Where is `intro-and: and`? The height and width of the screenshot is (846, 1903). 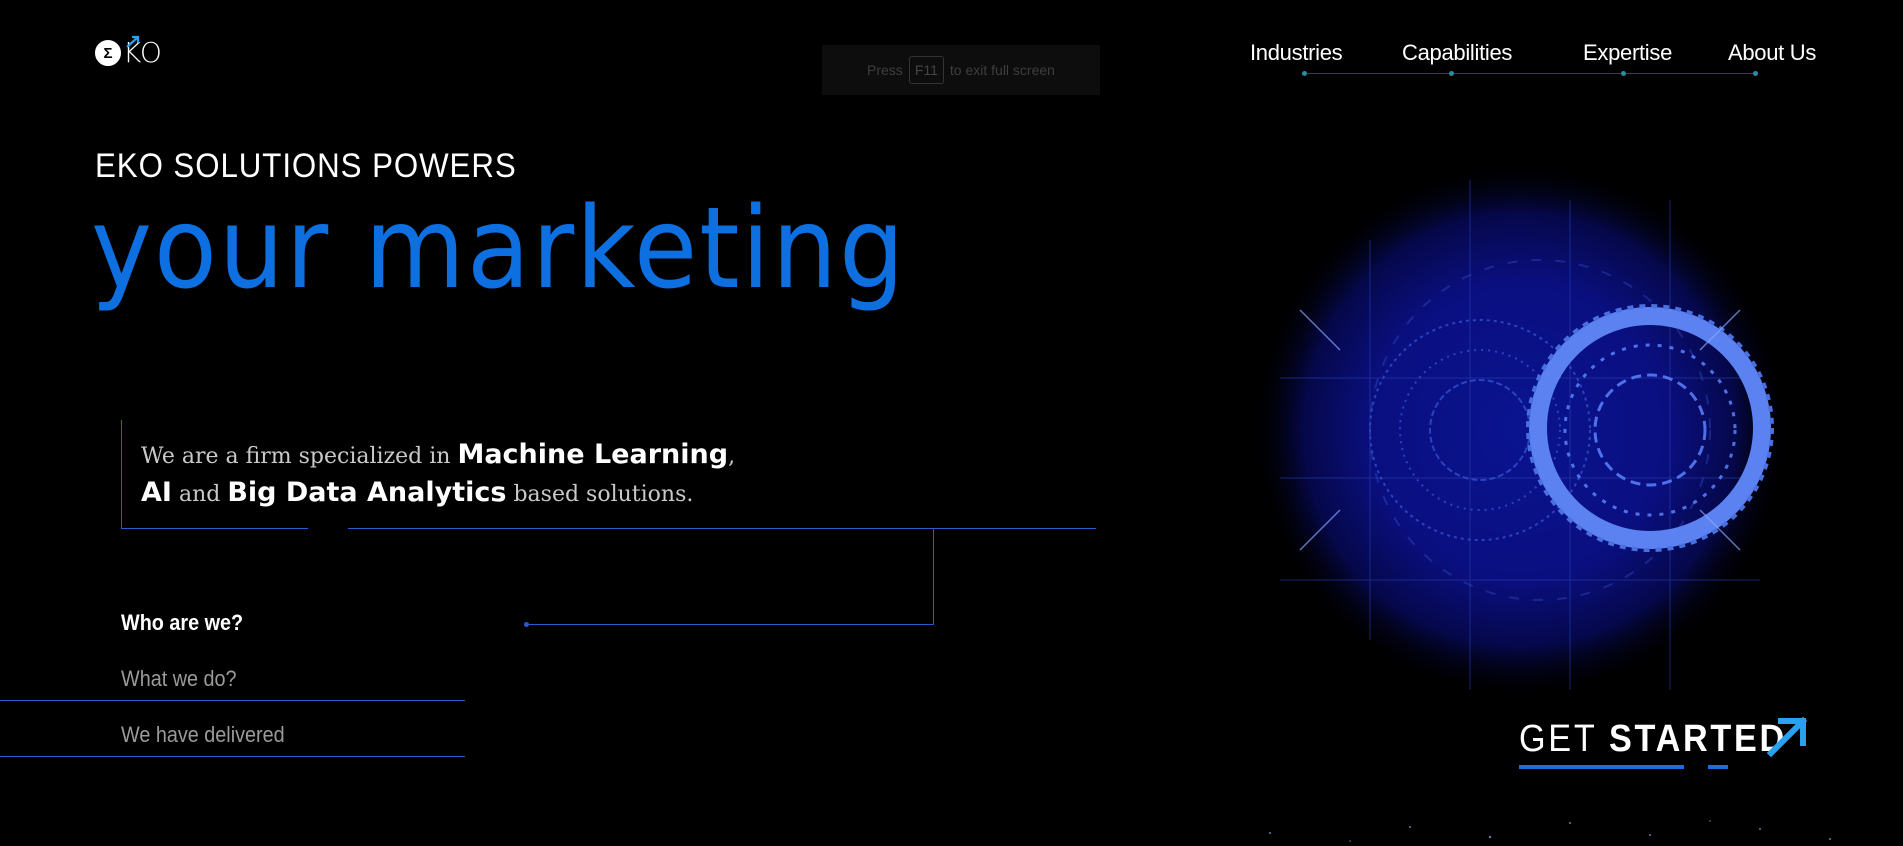
intro-and: and is located at coordinates (199, 494).